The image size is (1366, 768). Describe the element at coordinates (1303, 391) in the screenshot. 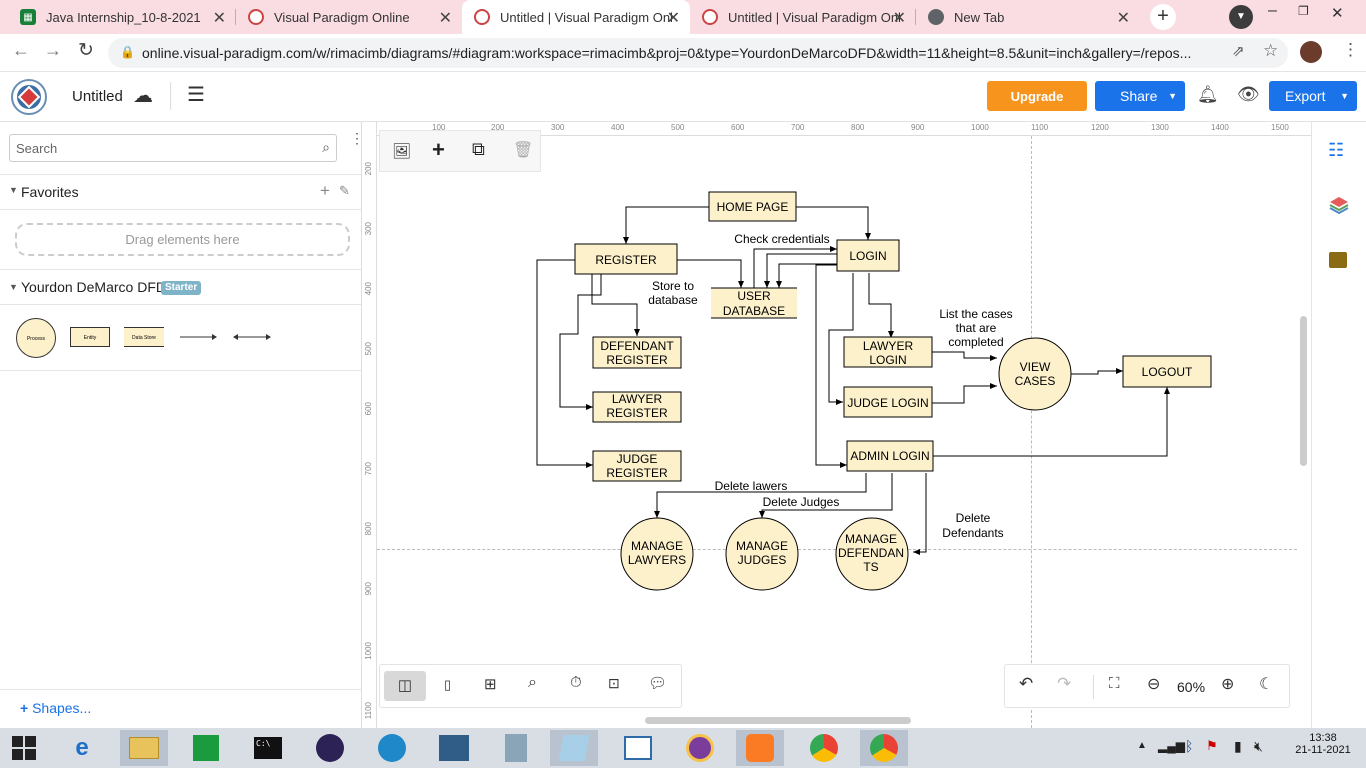

I see `vertical-scrollbar` at that location.